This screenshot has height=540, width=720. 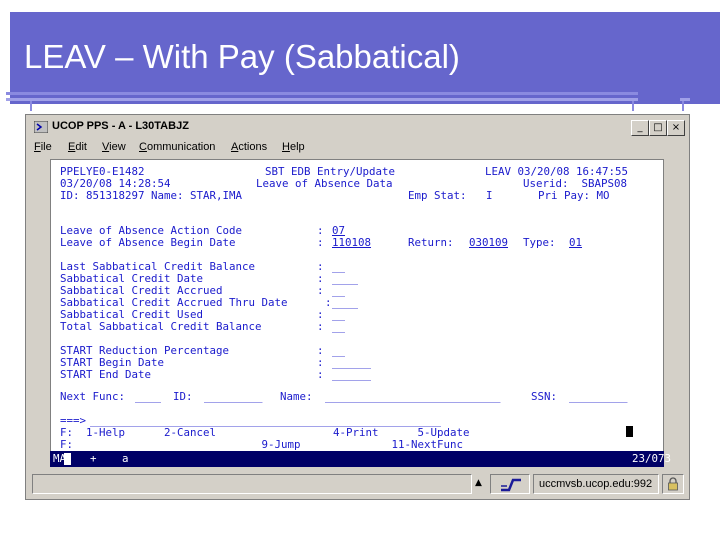 I want to click on host-cell: uccmvsb.ucop.edu:992, so click(x=596, y=484).